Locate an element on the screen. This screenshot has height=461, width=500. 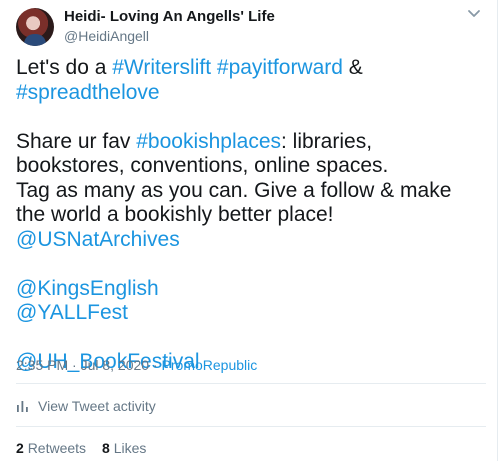
hashtag-spreadthelove: #spreadthelove is located at coordinates (88, 92).